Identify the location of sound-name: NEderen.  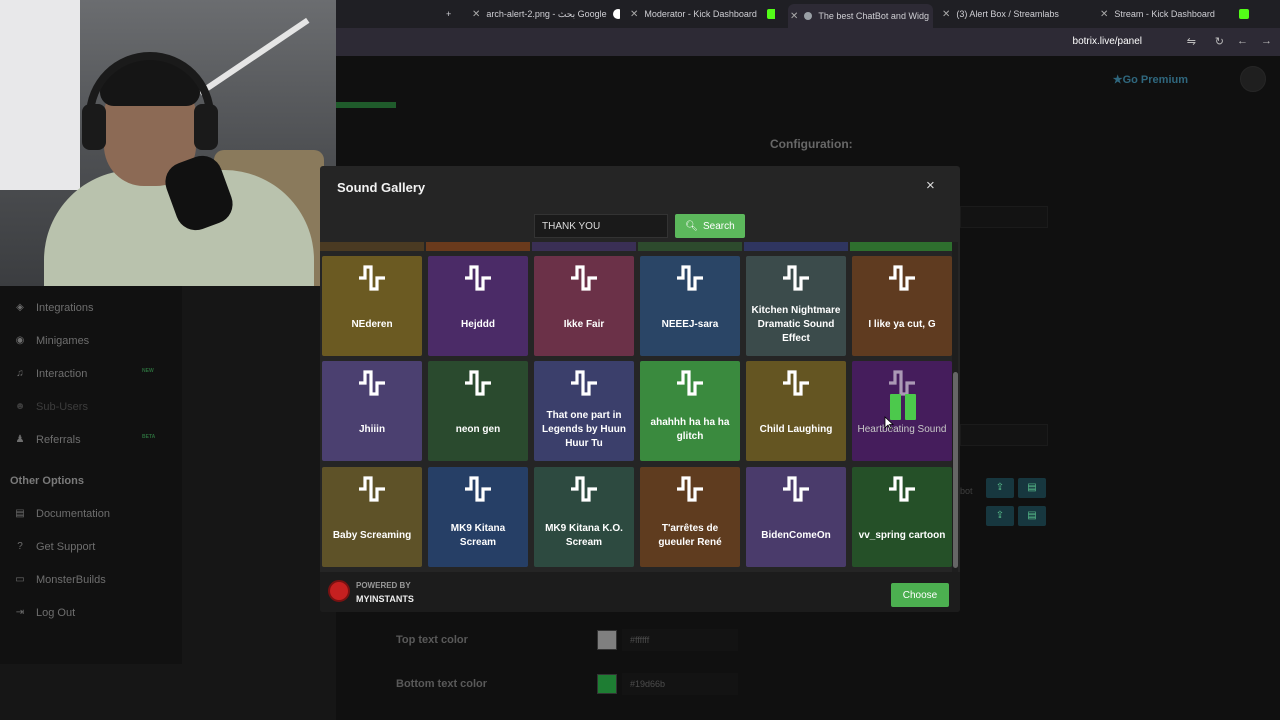
(372, 324).